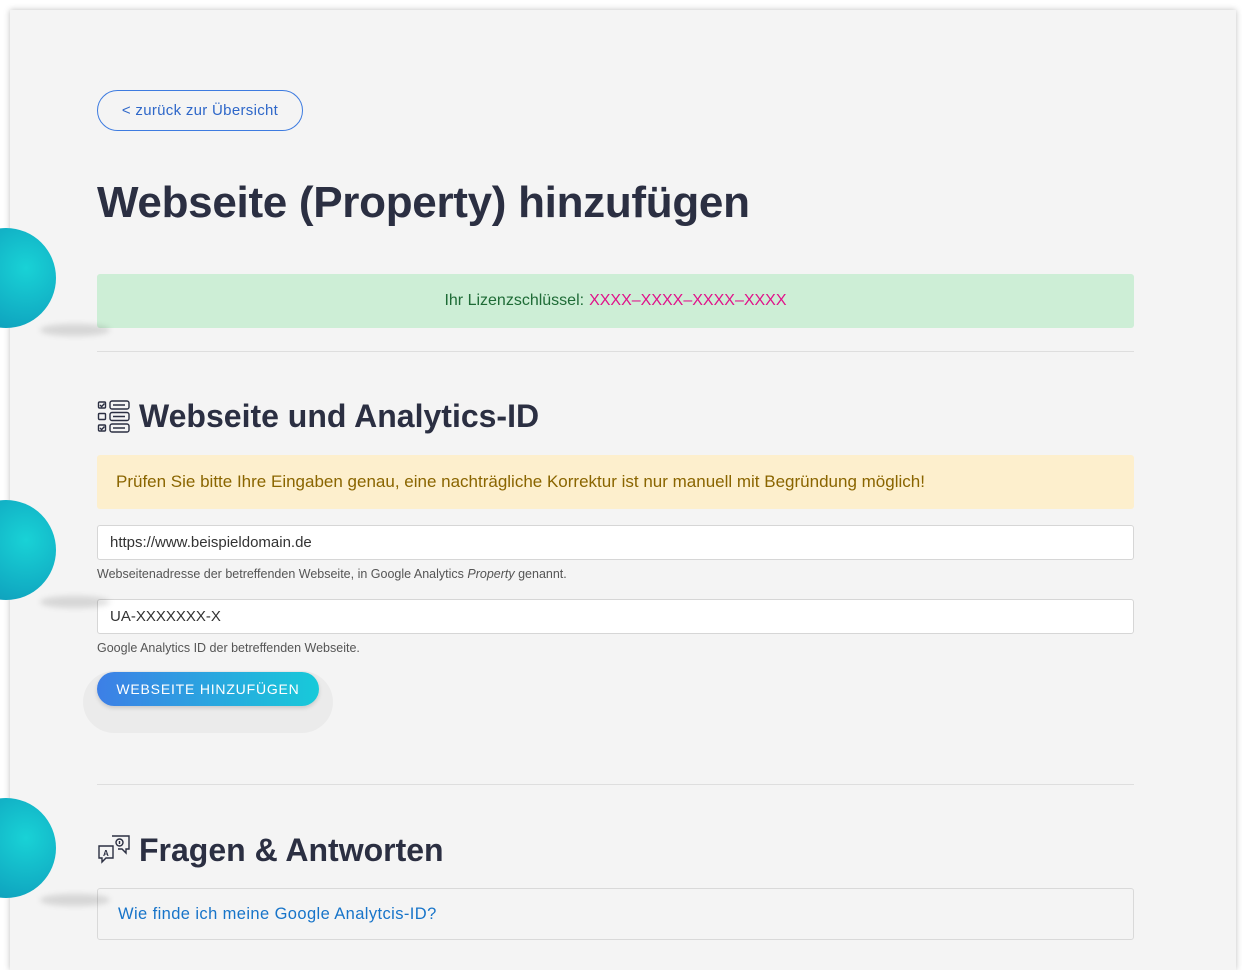  I want to click on question-answer-icon: A, so click(114, 849).